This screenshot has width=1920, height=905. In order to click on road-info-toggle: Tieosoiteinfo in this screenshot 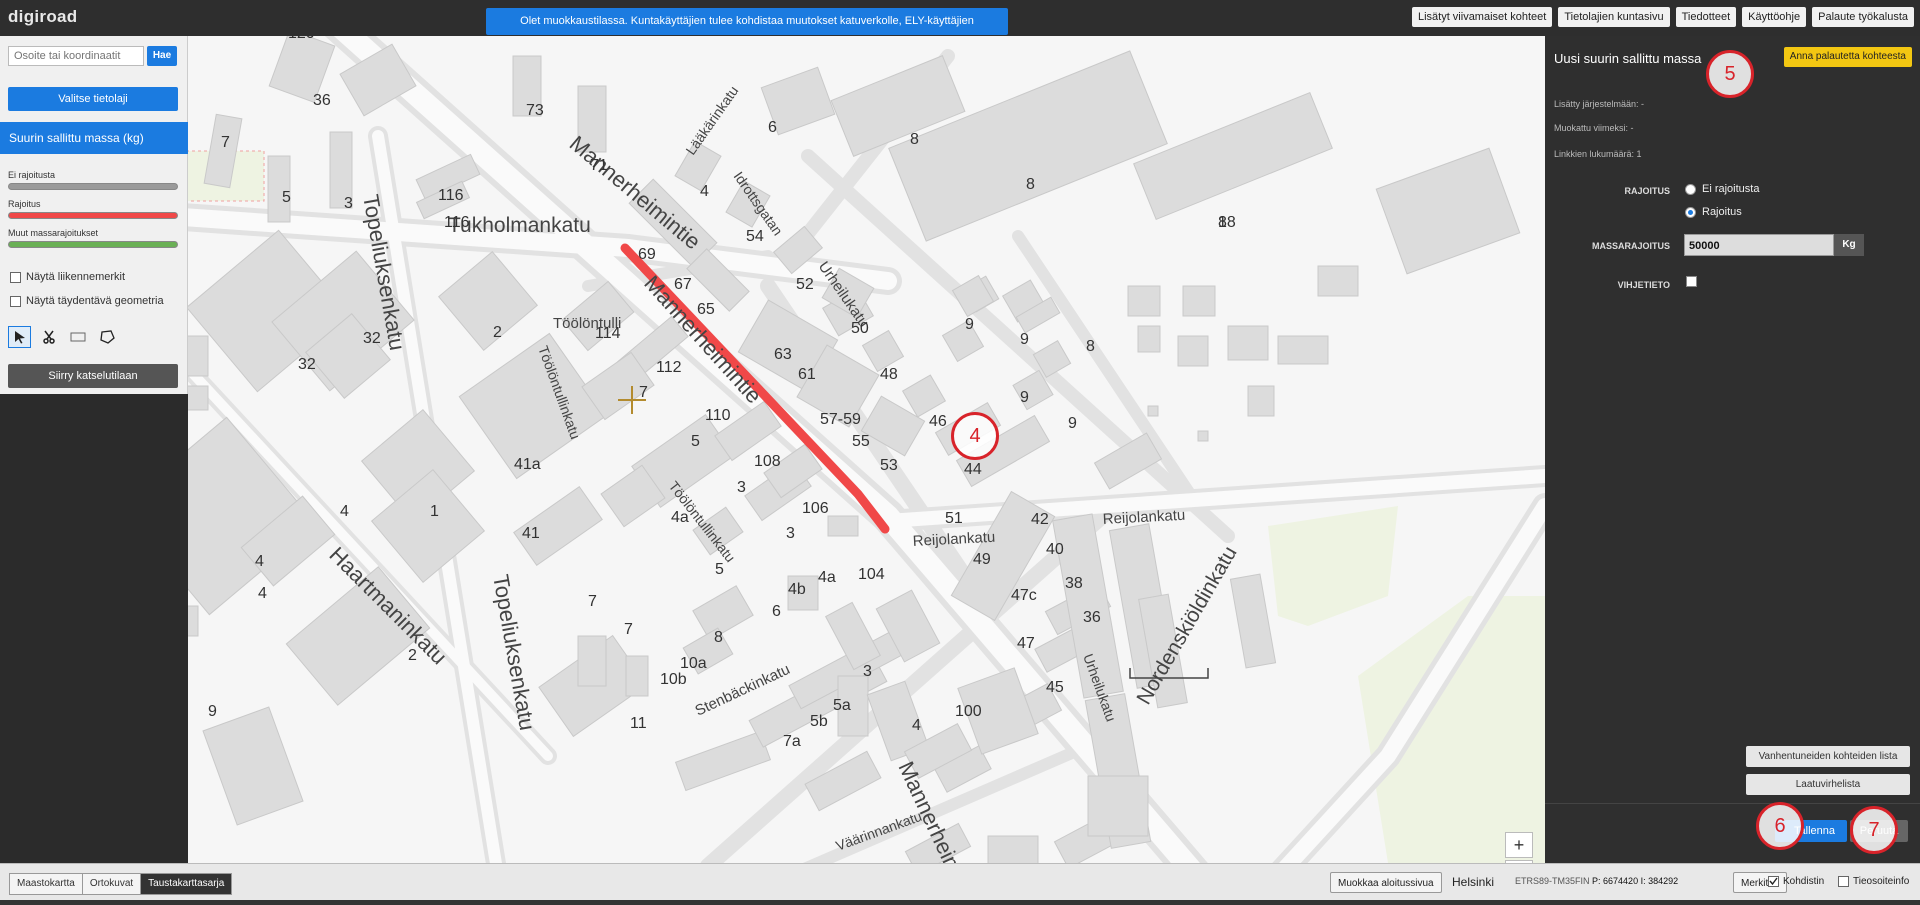, I will do `click(1873, 881)`.